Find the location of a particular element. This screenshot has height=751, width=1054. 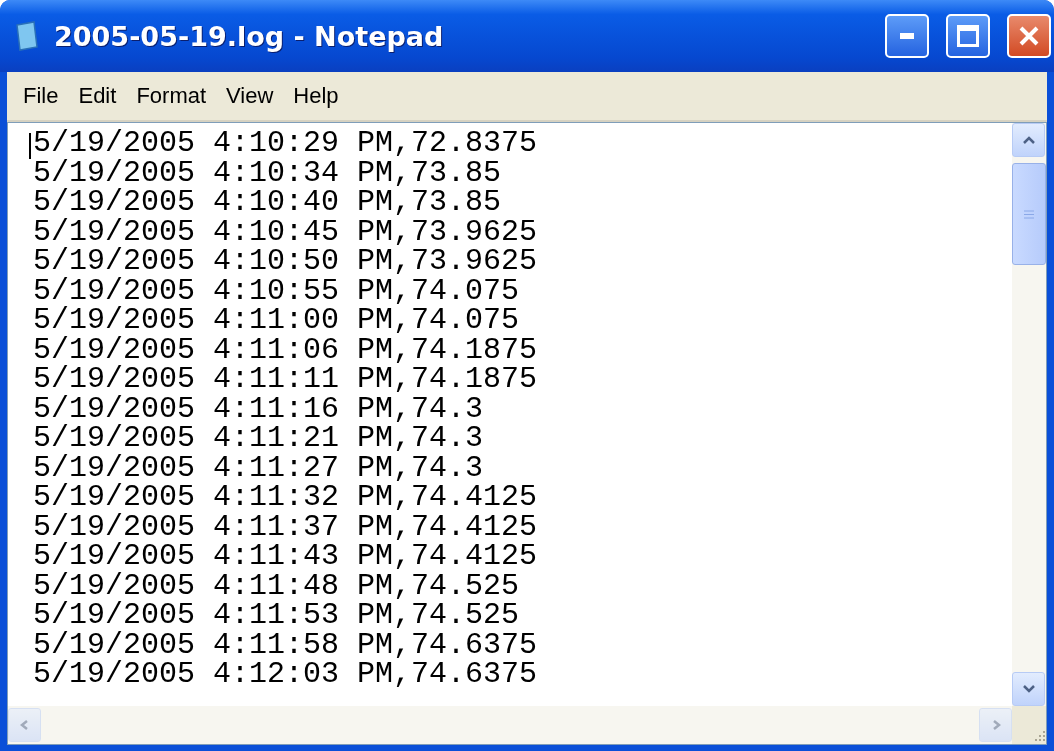

menu-item: Help is located at coordinates (316, 96).